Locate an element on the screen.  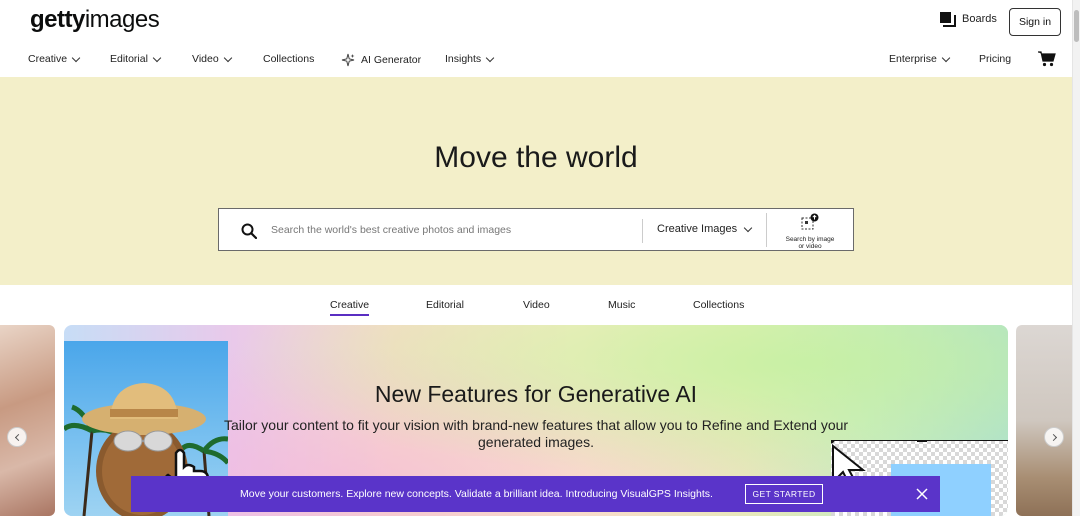
boards-label: Boards is located at coordinates (979, 18).